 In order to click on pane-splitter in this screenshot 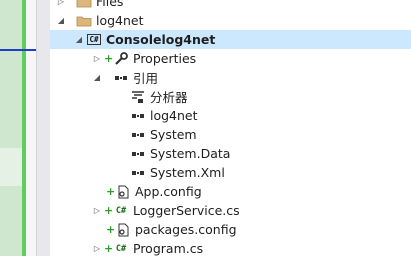, I will do `click(43, 128)`.